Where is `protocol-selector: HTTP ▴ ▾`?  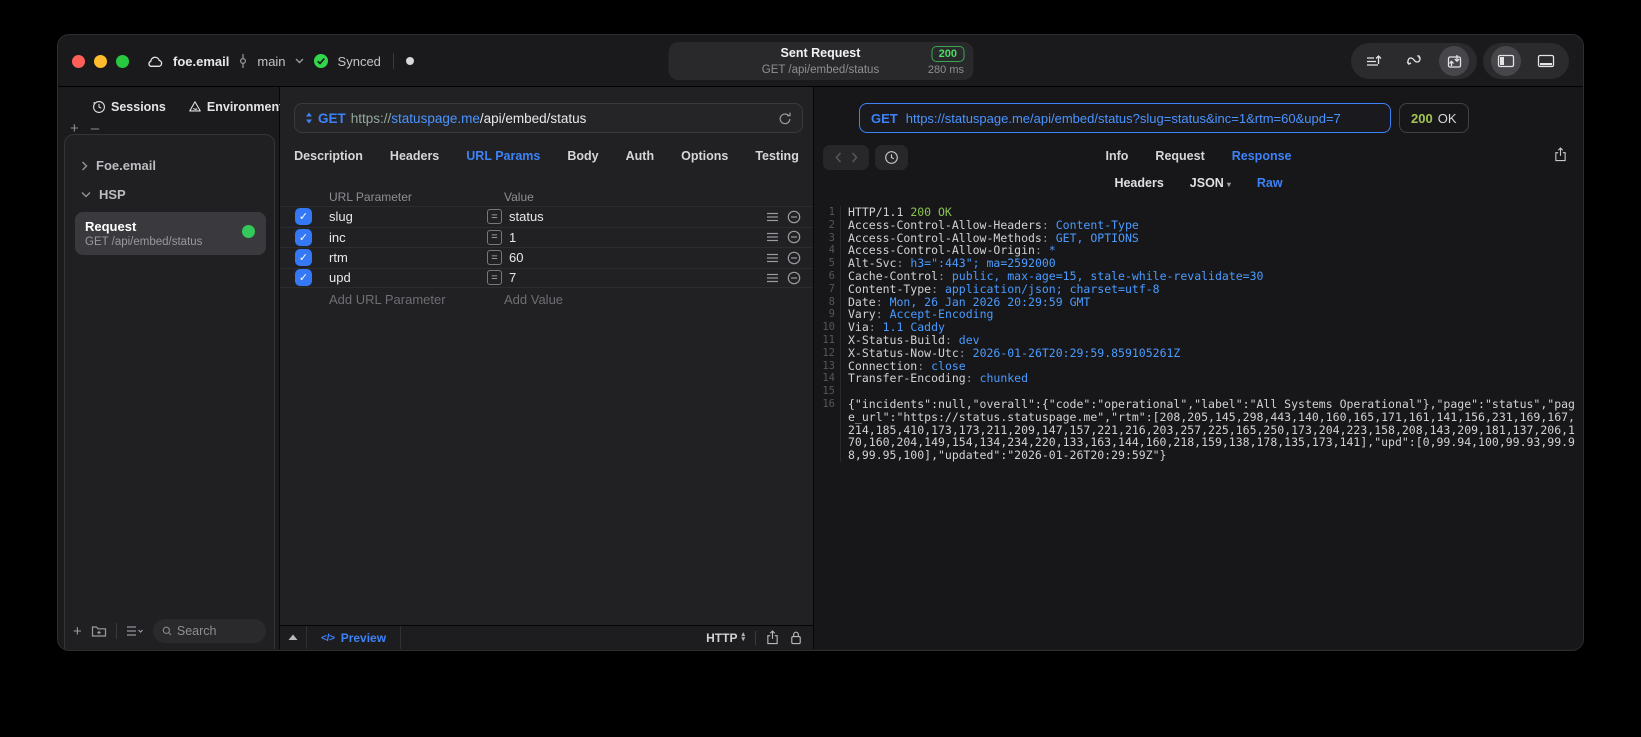 protocol-selector: HTTP ▴ ▾ is located at coordinates (725, 638).